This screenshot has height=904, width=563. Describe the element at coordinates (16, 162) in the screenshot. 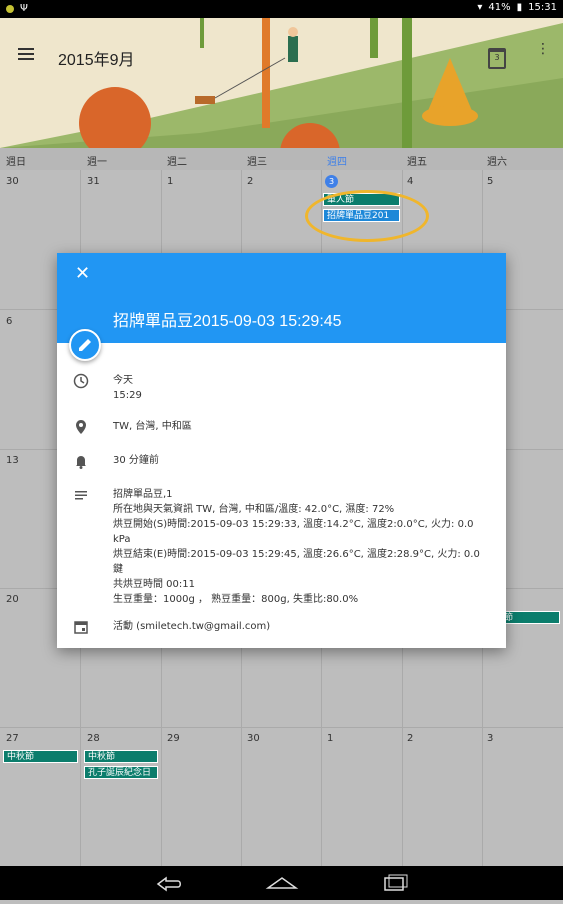

I see `weekday-label: 週日` at that location.